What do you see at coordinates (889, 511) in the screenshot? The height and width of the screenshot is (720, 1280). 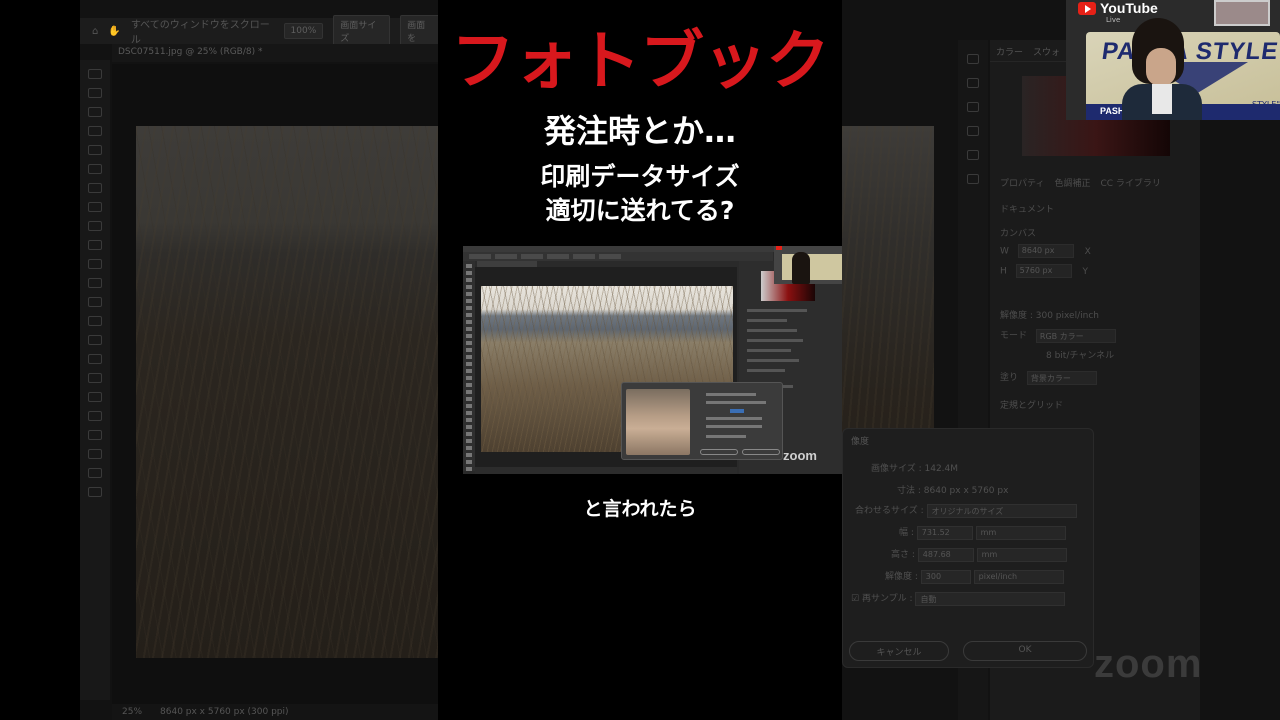 I see `fit-to-label: 合わせるサイズ :` at bounding box center [889, 511].